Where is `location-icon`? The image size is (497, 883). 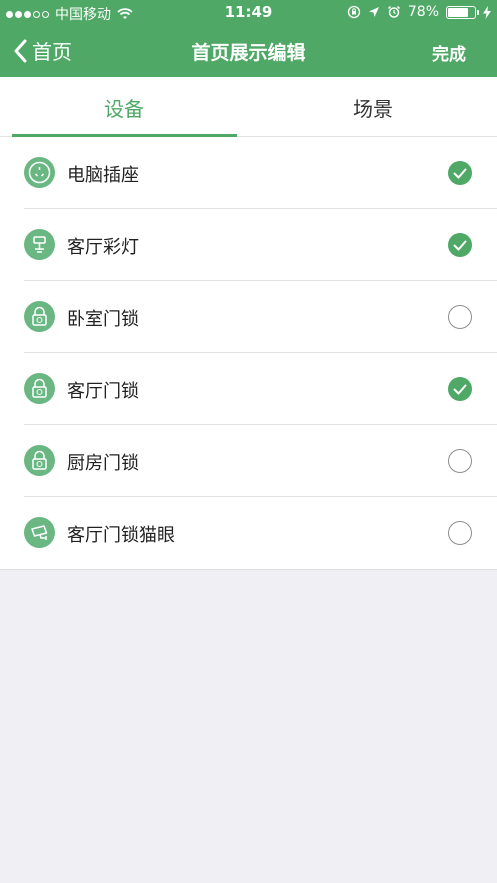
location-icon is located at coordinates (373, 12).